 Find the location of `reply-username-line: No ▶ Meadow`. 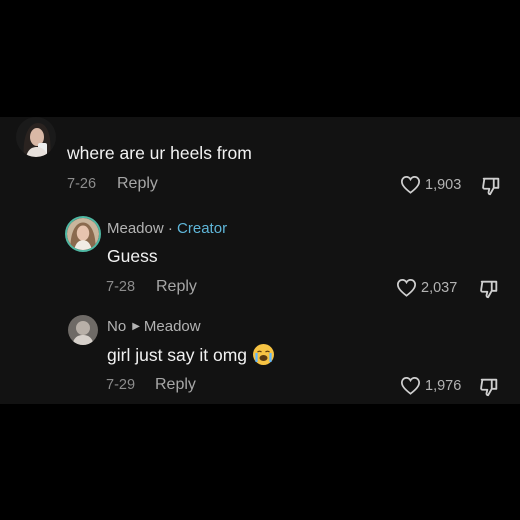

reply-username-line: No ▶ Meadow is located at coordinates (154, 326).